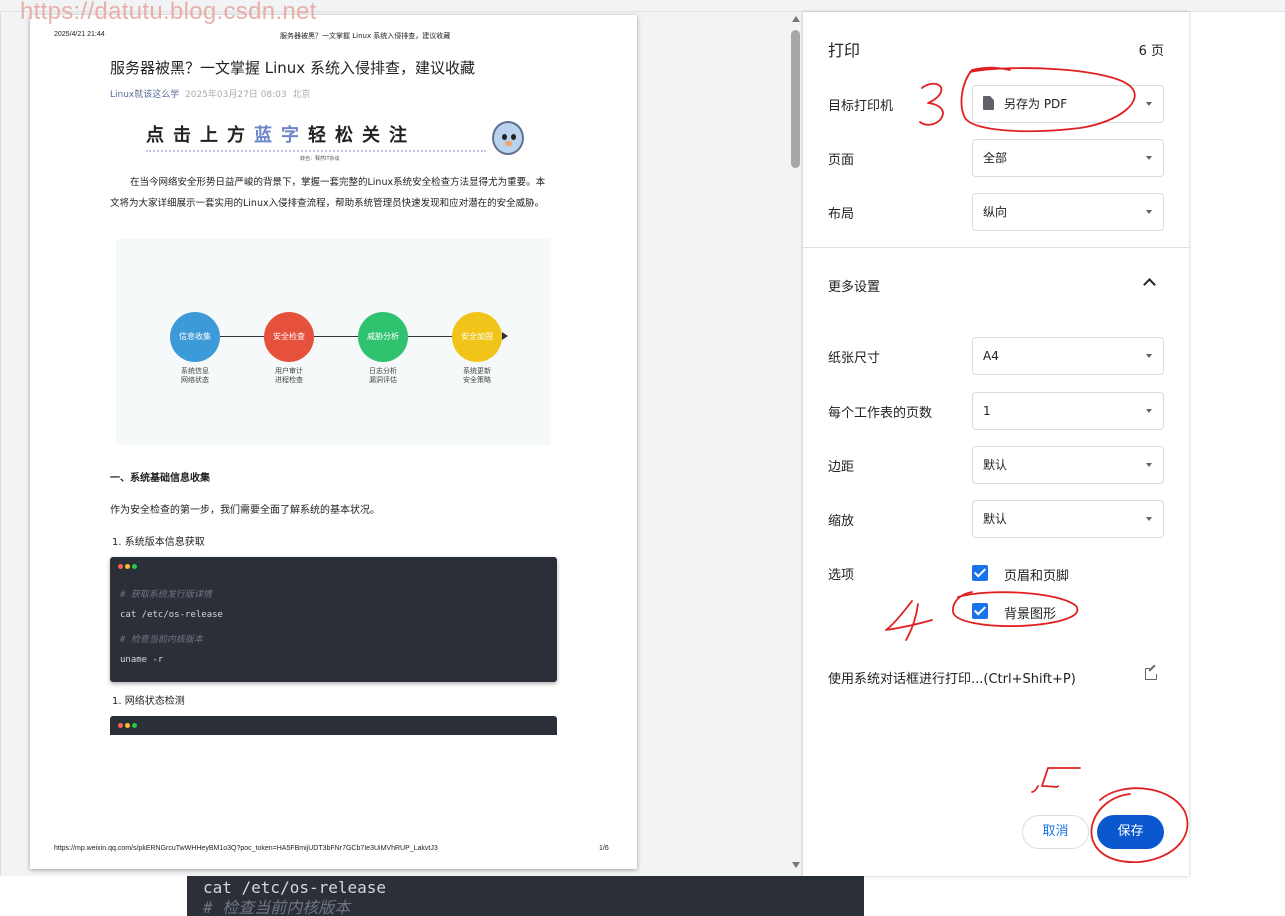  I want to click on scroll-down-arrow-icon, so click(796, 865).